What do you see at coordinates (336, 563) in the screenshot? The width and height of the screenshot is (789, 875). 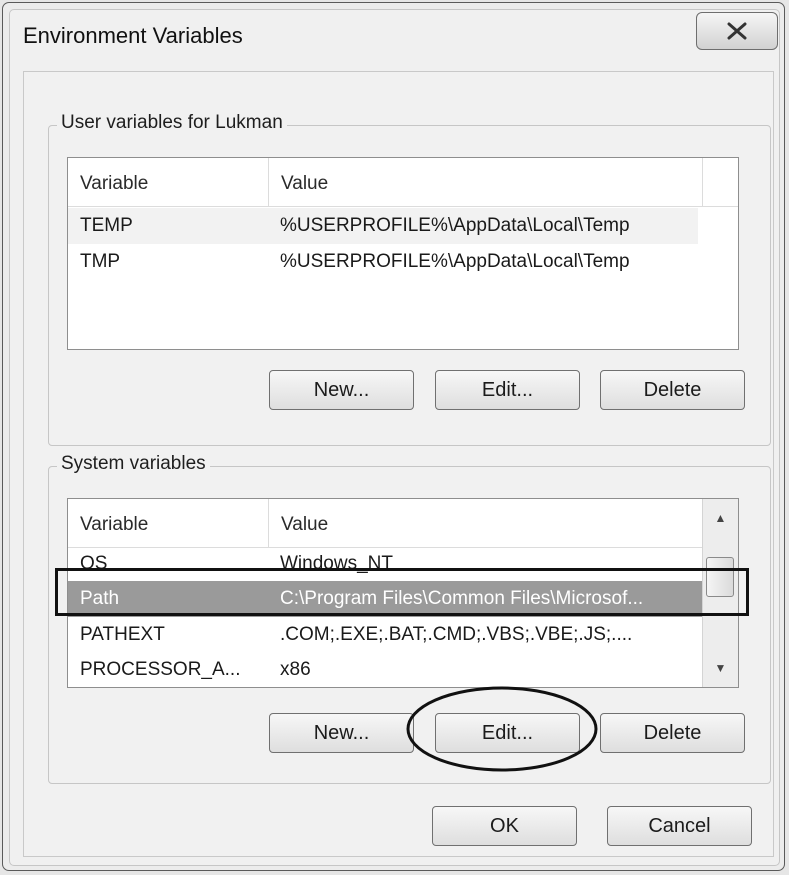 I see `variable-value: Windows_NT` at bounding box center [336, 563].